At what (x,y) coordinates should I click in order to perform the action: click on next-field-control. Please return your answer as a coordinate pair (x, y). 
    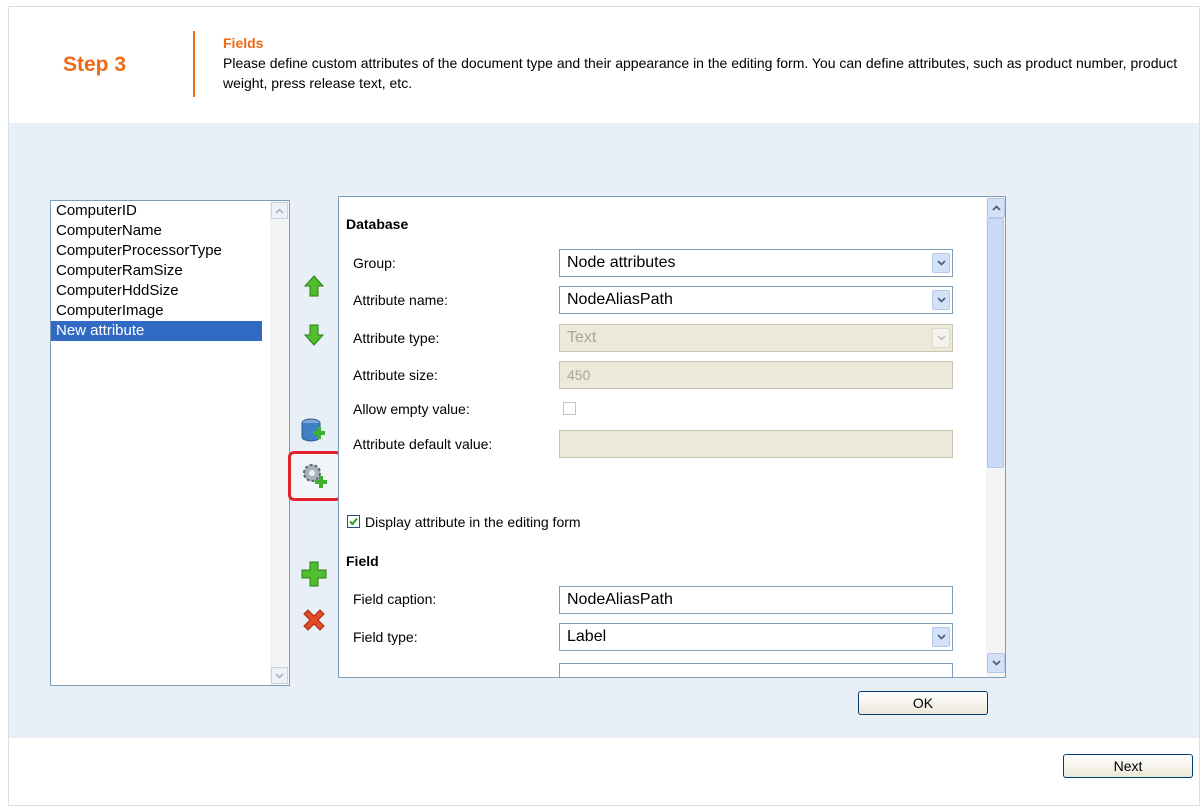
    Looking at the image, I should click on (756, 670).